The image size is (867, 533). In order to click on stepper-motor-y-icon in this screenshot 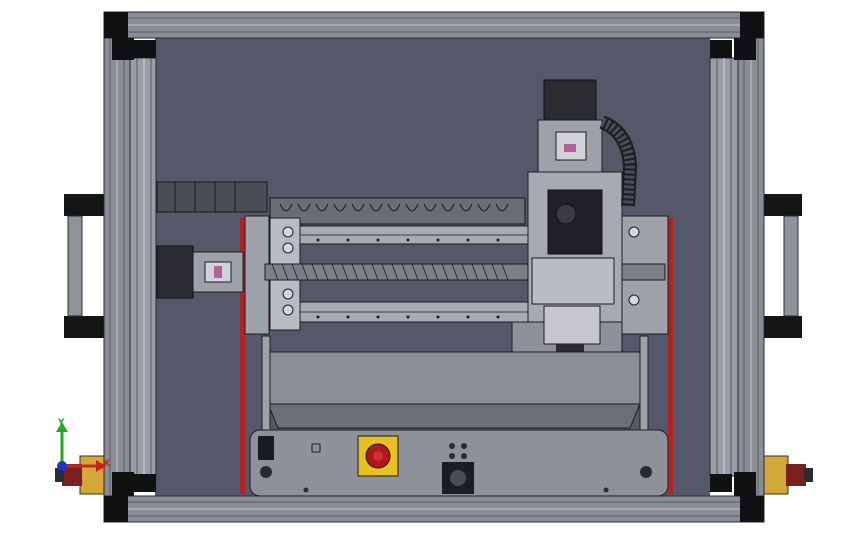, I will do `click(200, 272)`.